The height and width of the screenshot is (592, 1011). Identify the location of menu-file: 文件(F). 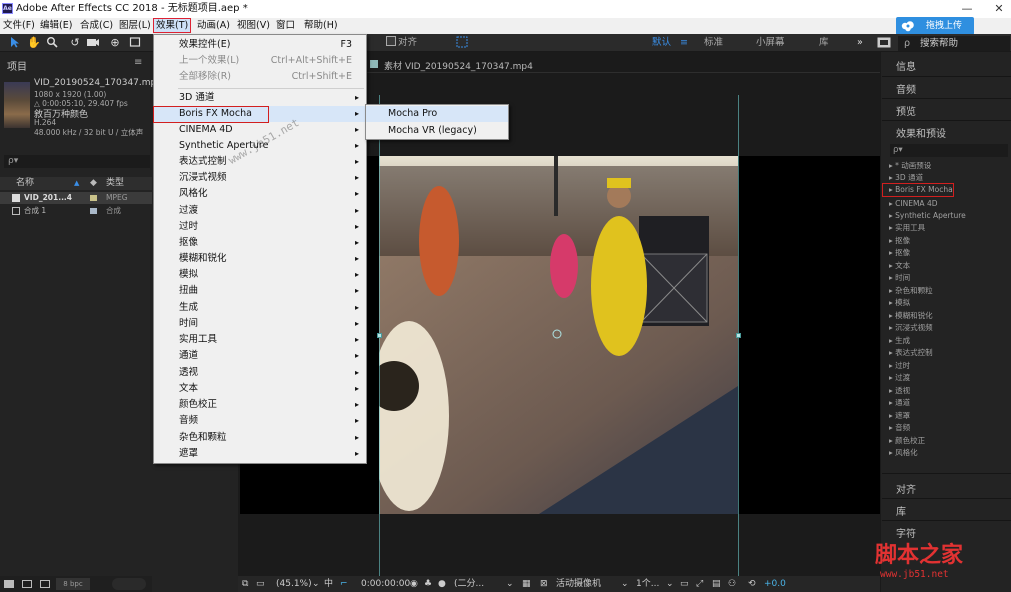
(19, 26).